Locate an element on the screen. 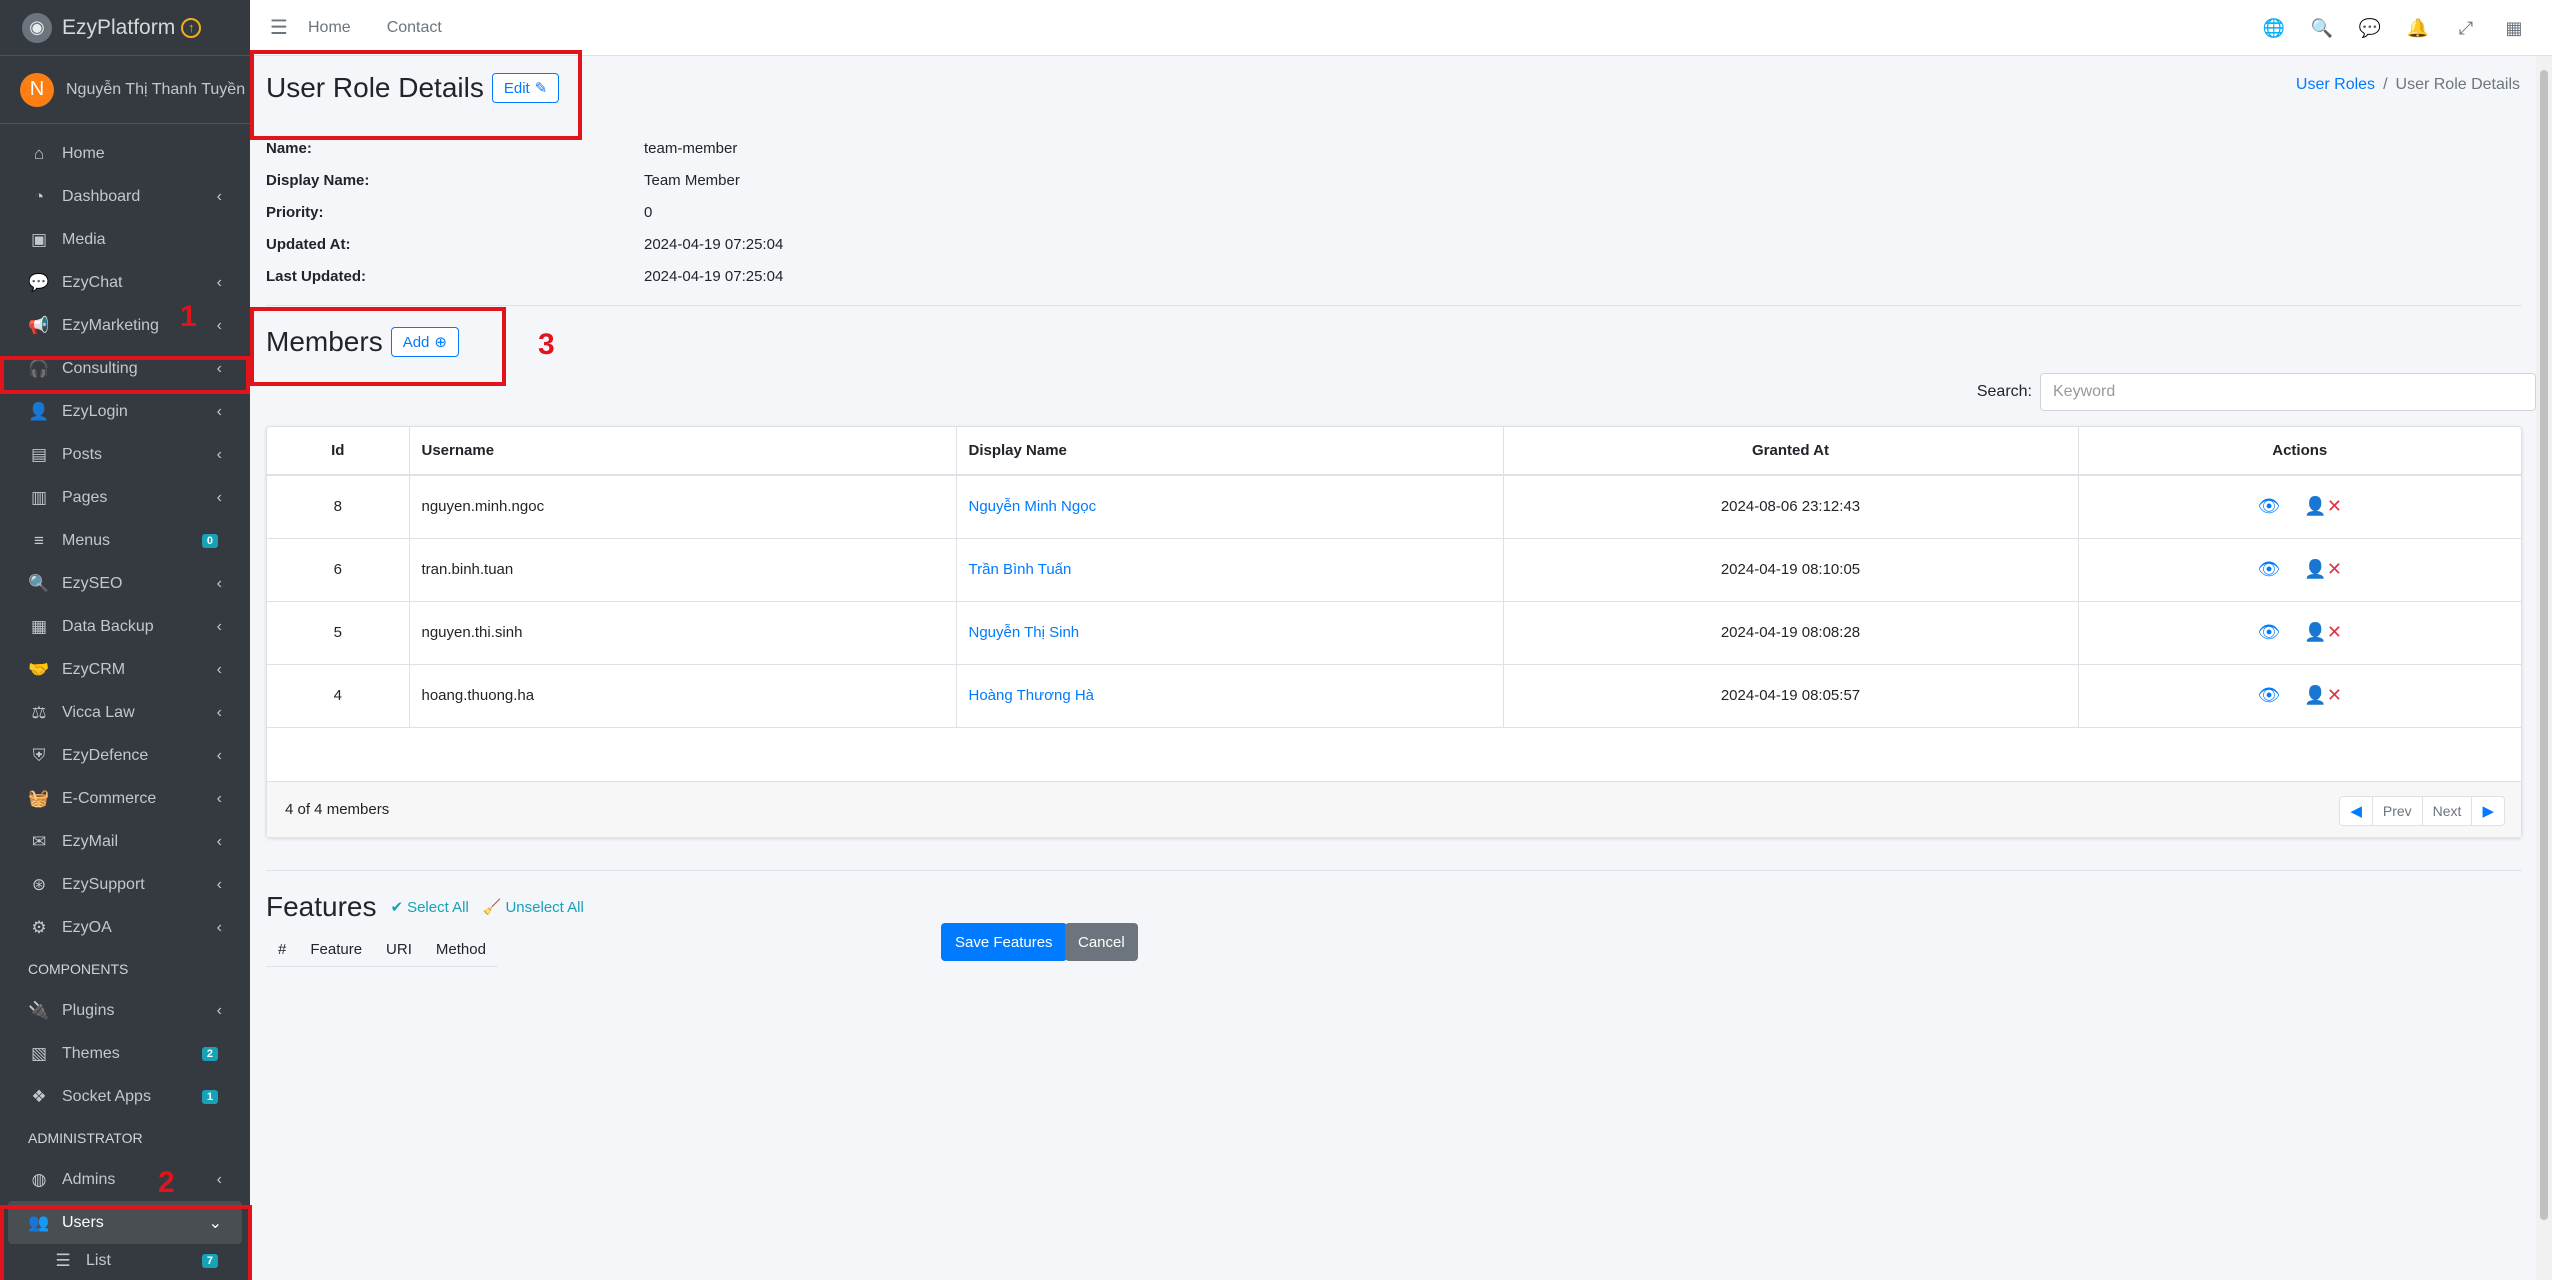 The width and height of the screenshot is (2552, 1280). sidebar-item-home: ⌂ Home is located at coordinates (125, 153).